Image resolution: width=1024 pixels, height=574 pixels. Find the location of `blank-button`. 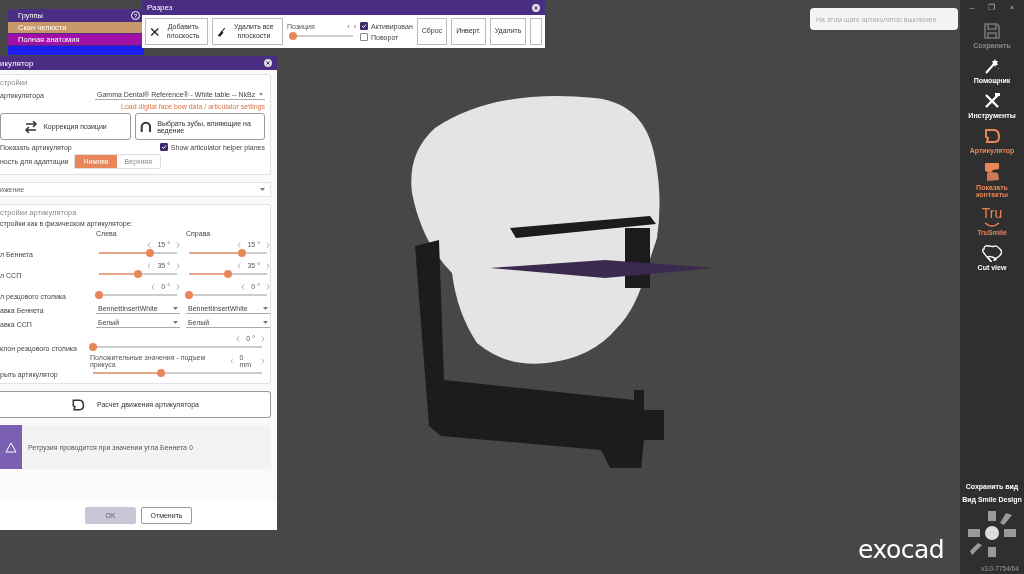

blank-button is located at coordinates (536, 31).